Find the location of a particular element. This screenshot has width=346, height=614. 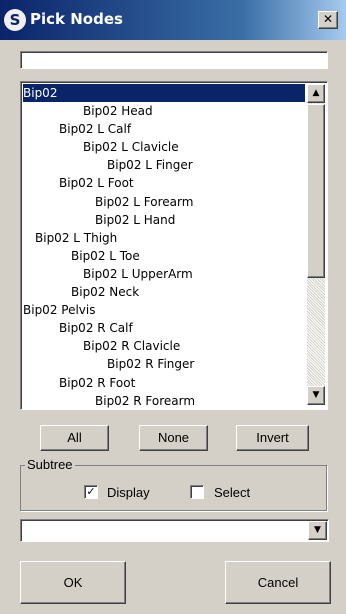

list-item: Bip02 L UpperArm is located at coordinates (164, 274).